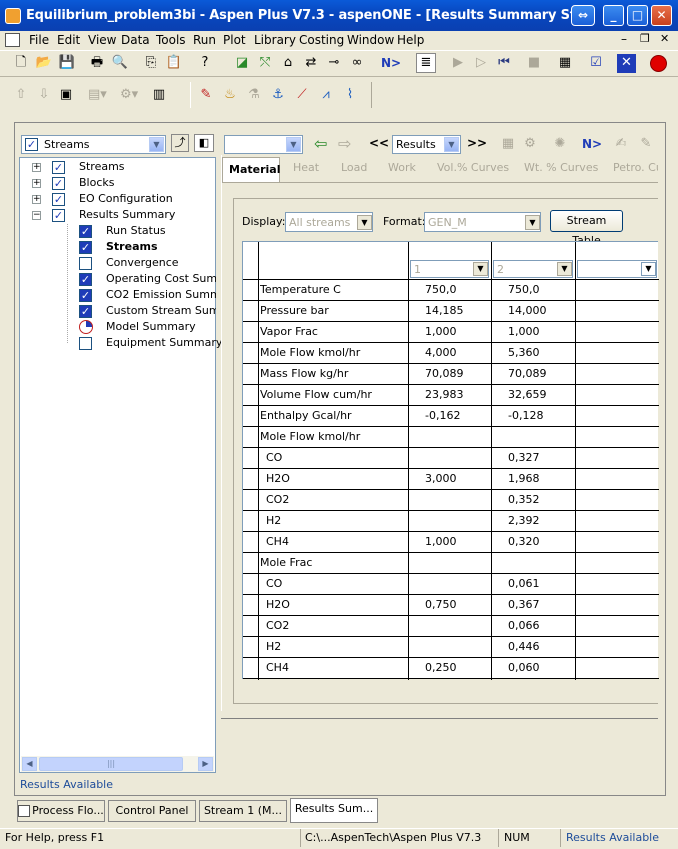 Image resolution: width=678 pixels, height=849 pixels. I want to click on switch-window-icon: ⇔, so click(583, 15).